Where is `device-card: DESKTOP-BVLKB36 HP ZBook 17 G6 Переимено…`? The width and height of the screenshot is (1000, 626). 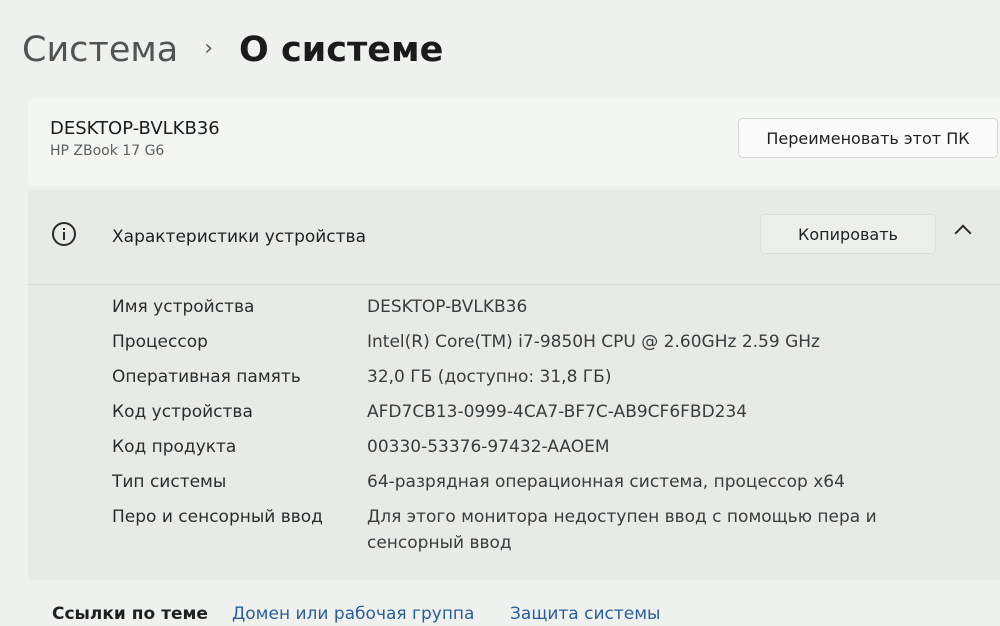
device-card: DESKTOP-BVLKB36 HP ZBook 17 G6 Переимено… is located at coordinates (514, 142).